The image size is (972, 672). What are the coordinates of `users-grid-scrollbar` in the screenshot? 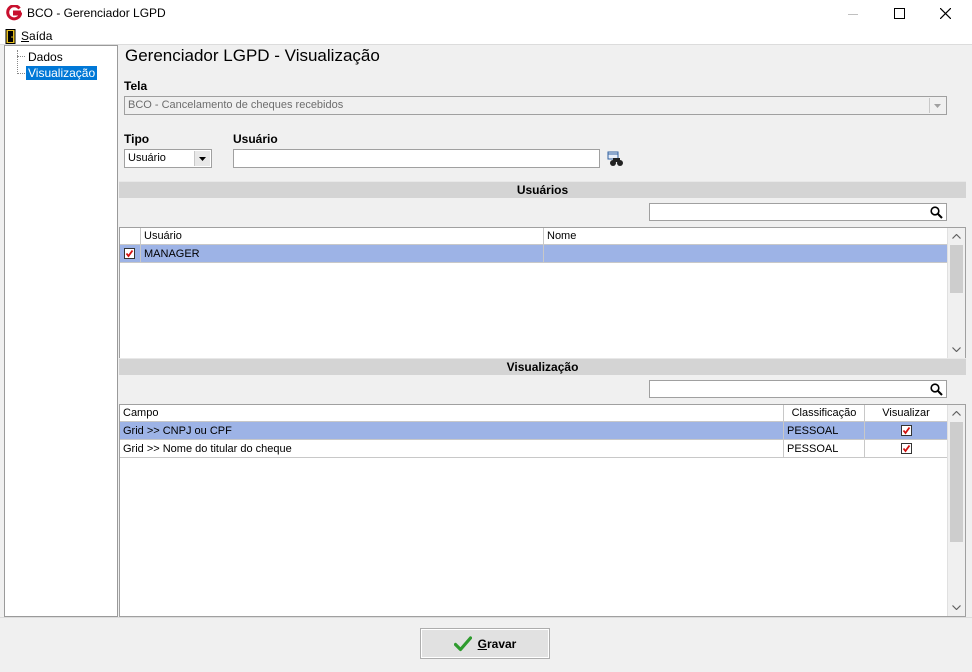 It's located at (956, 293).